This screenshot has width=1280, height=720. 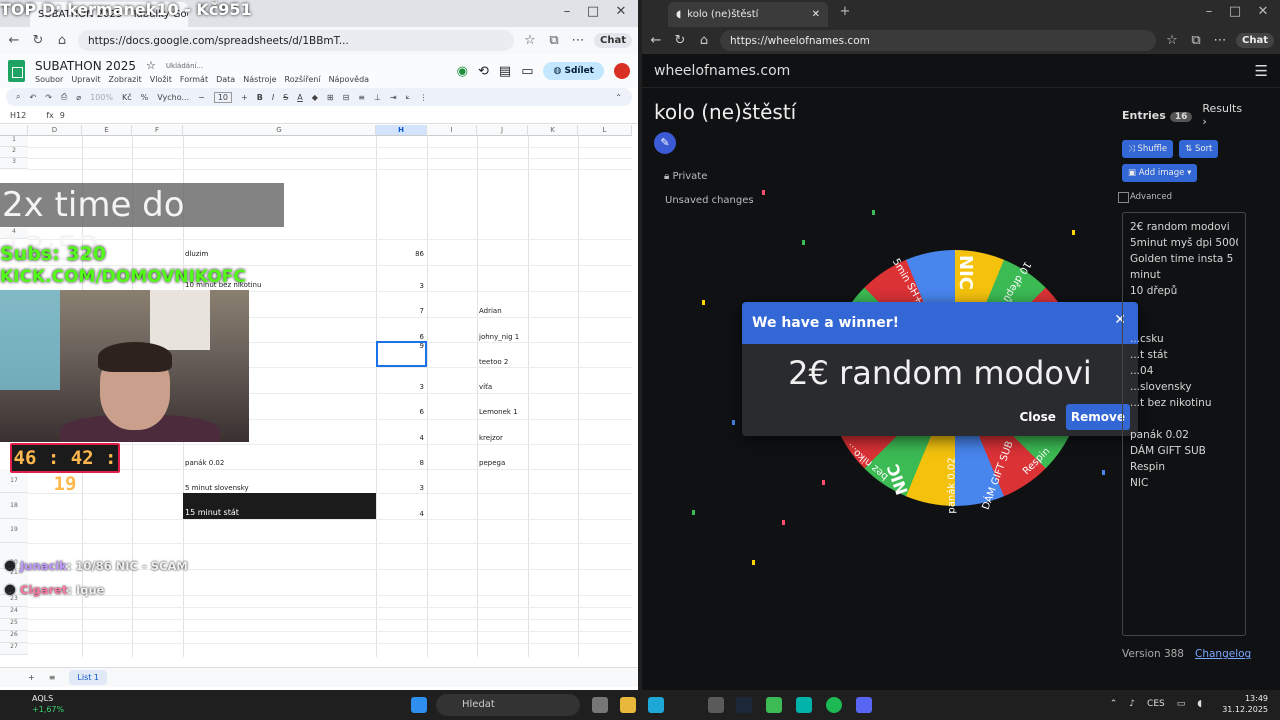 I want to click on cell-j: teetoo 2, so click(x=493, y=362).